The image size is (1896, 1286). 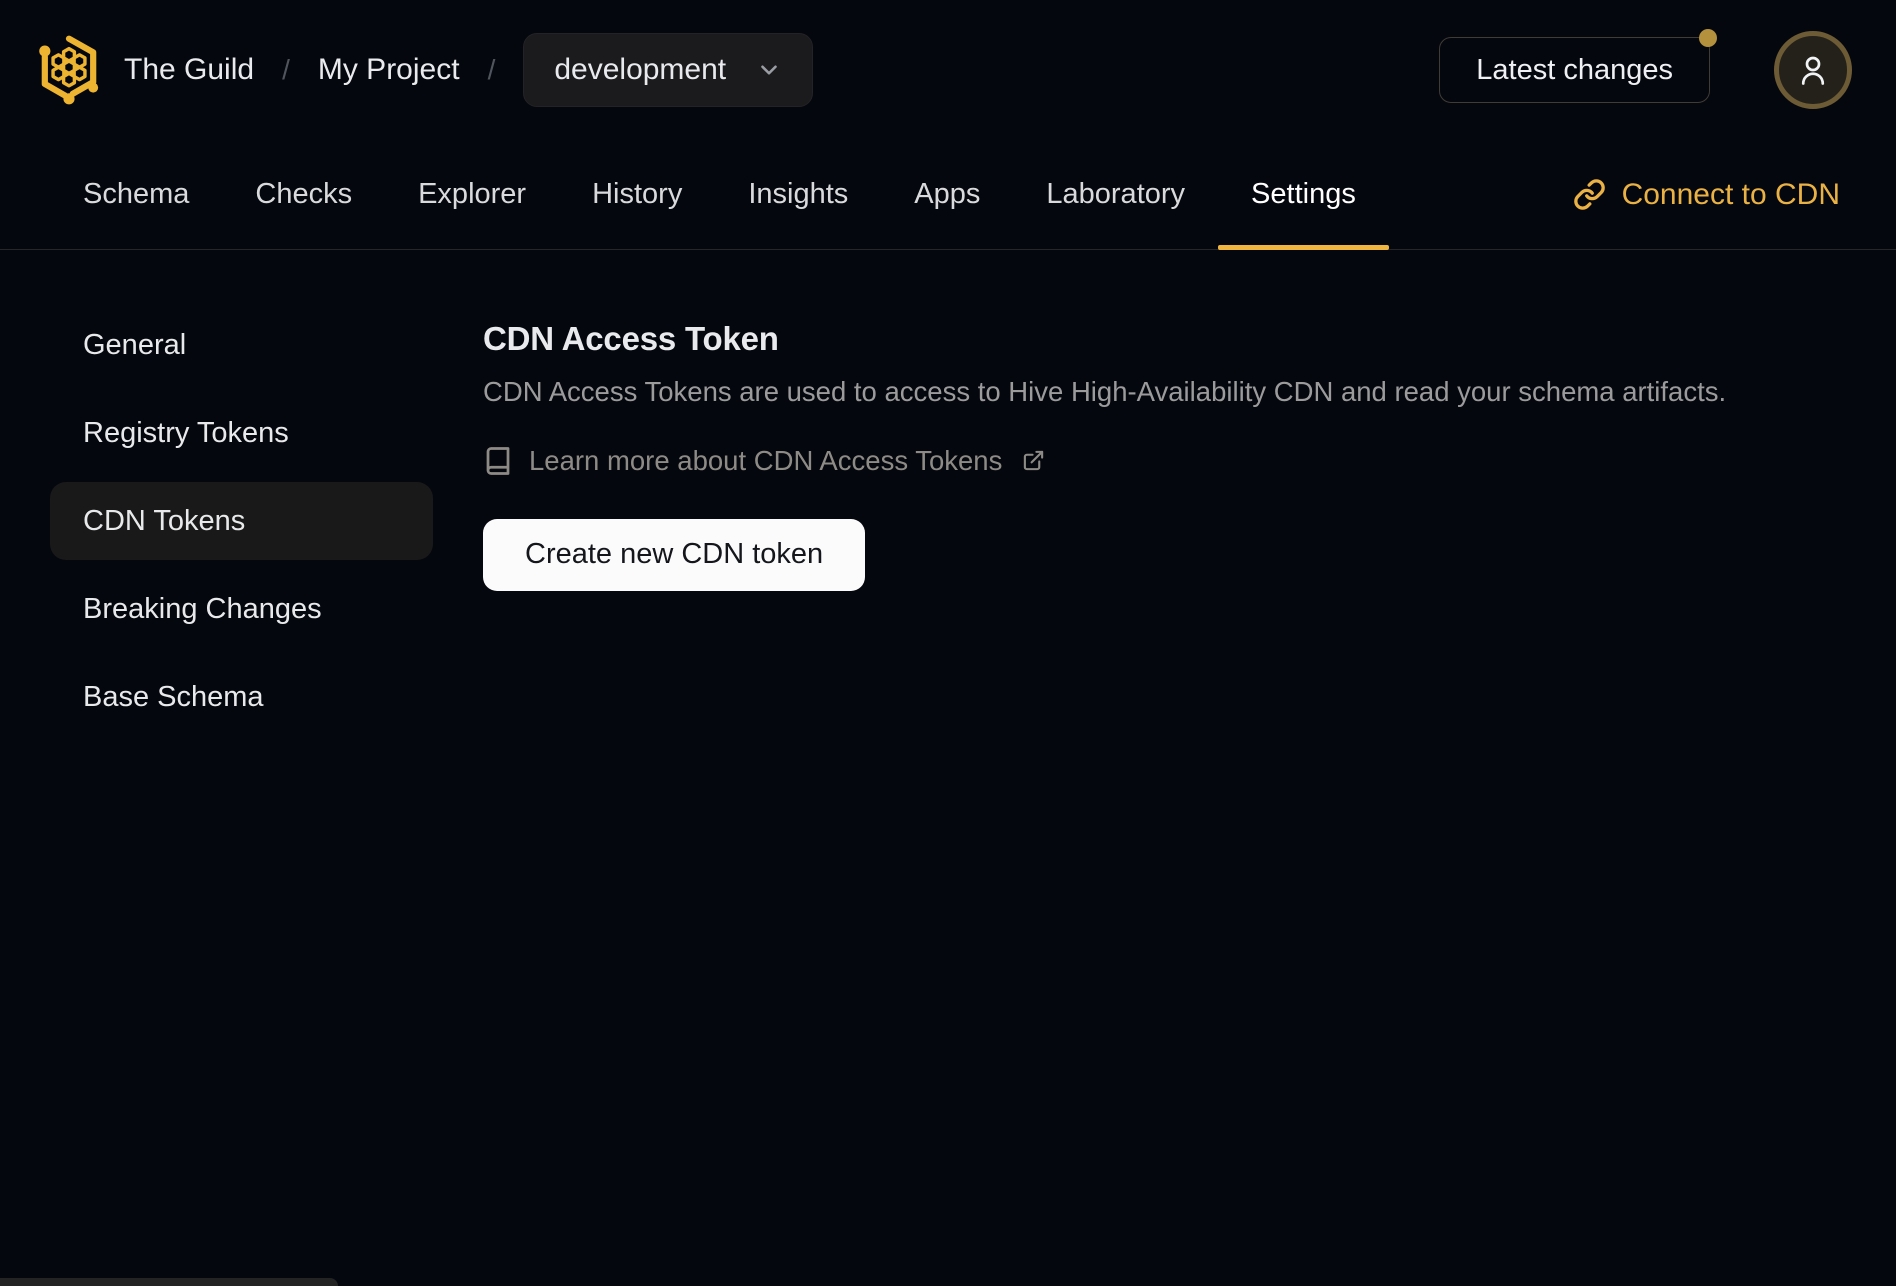 I want to click on create-cdn-token-label: Create new CDN token, so click(x=674, y=554).